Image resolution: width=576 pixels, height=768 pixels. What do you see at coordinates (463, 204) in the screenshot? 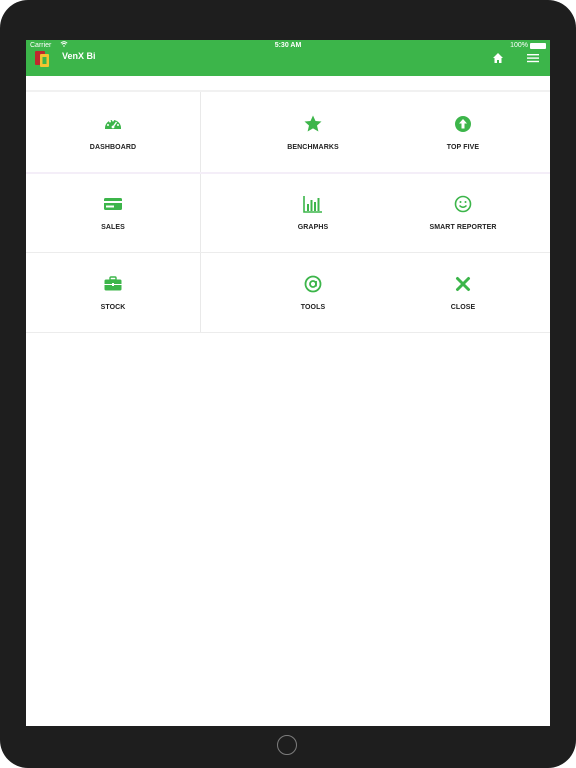
I see `smiley-icon` at bounding box center [463, 204].